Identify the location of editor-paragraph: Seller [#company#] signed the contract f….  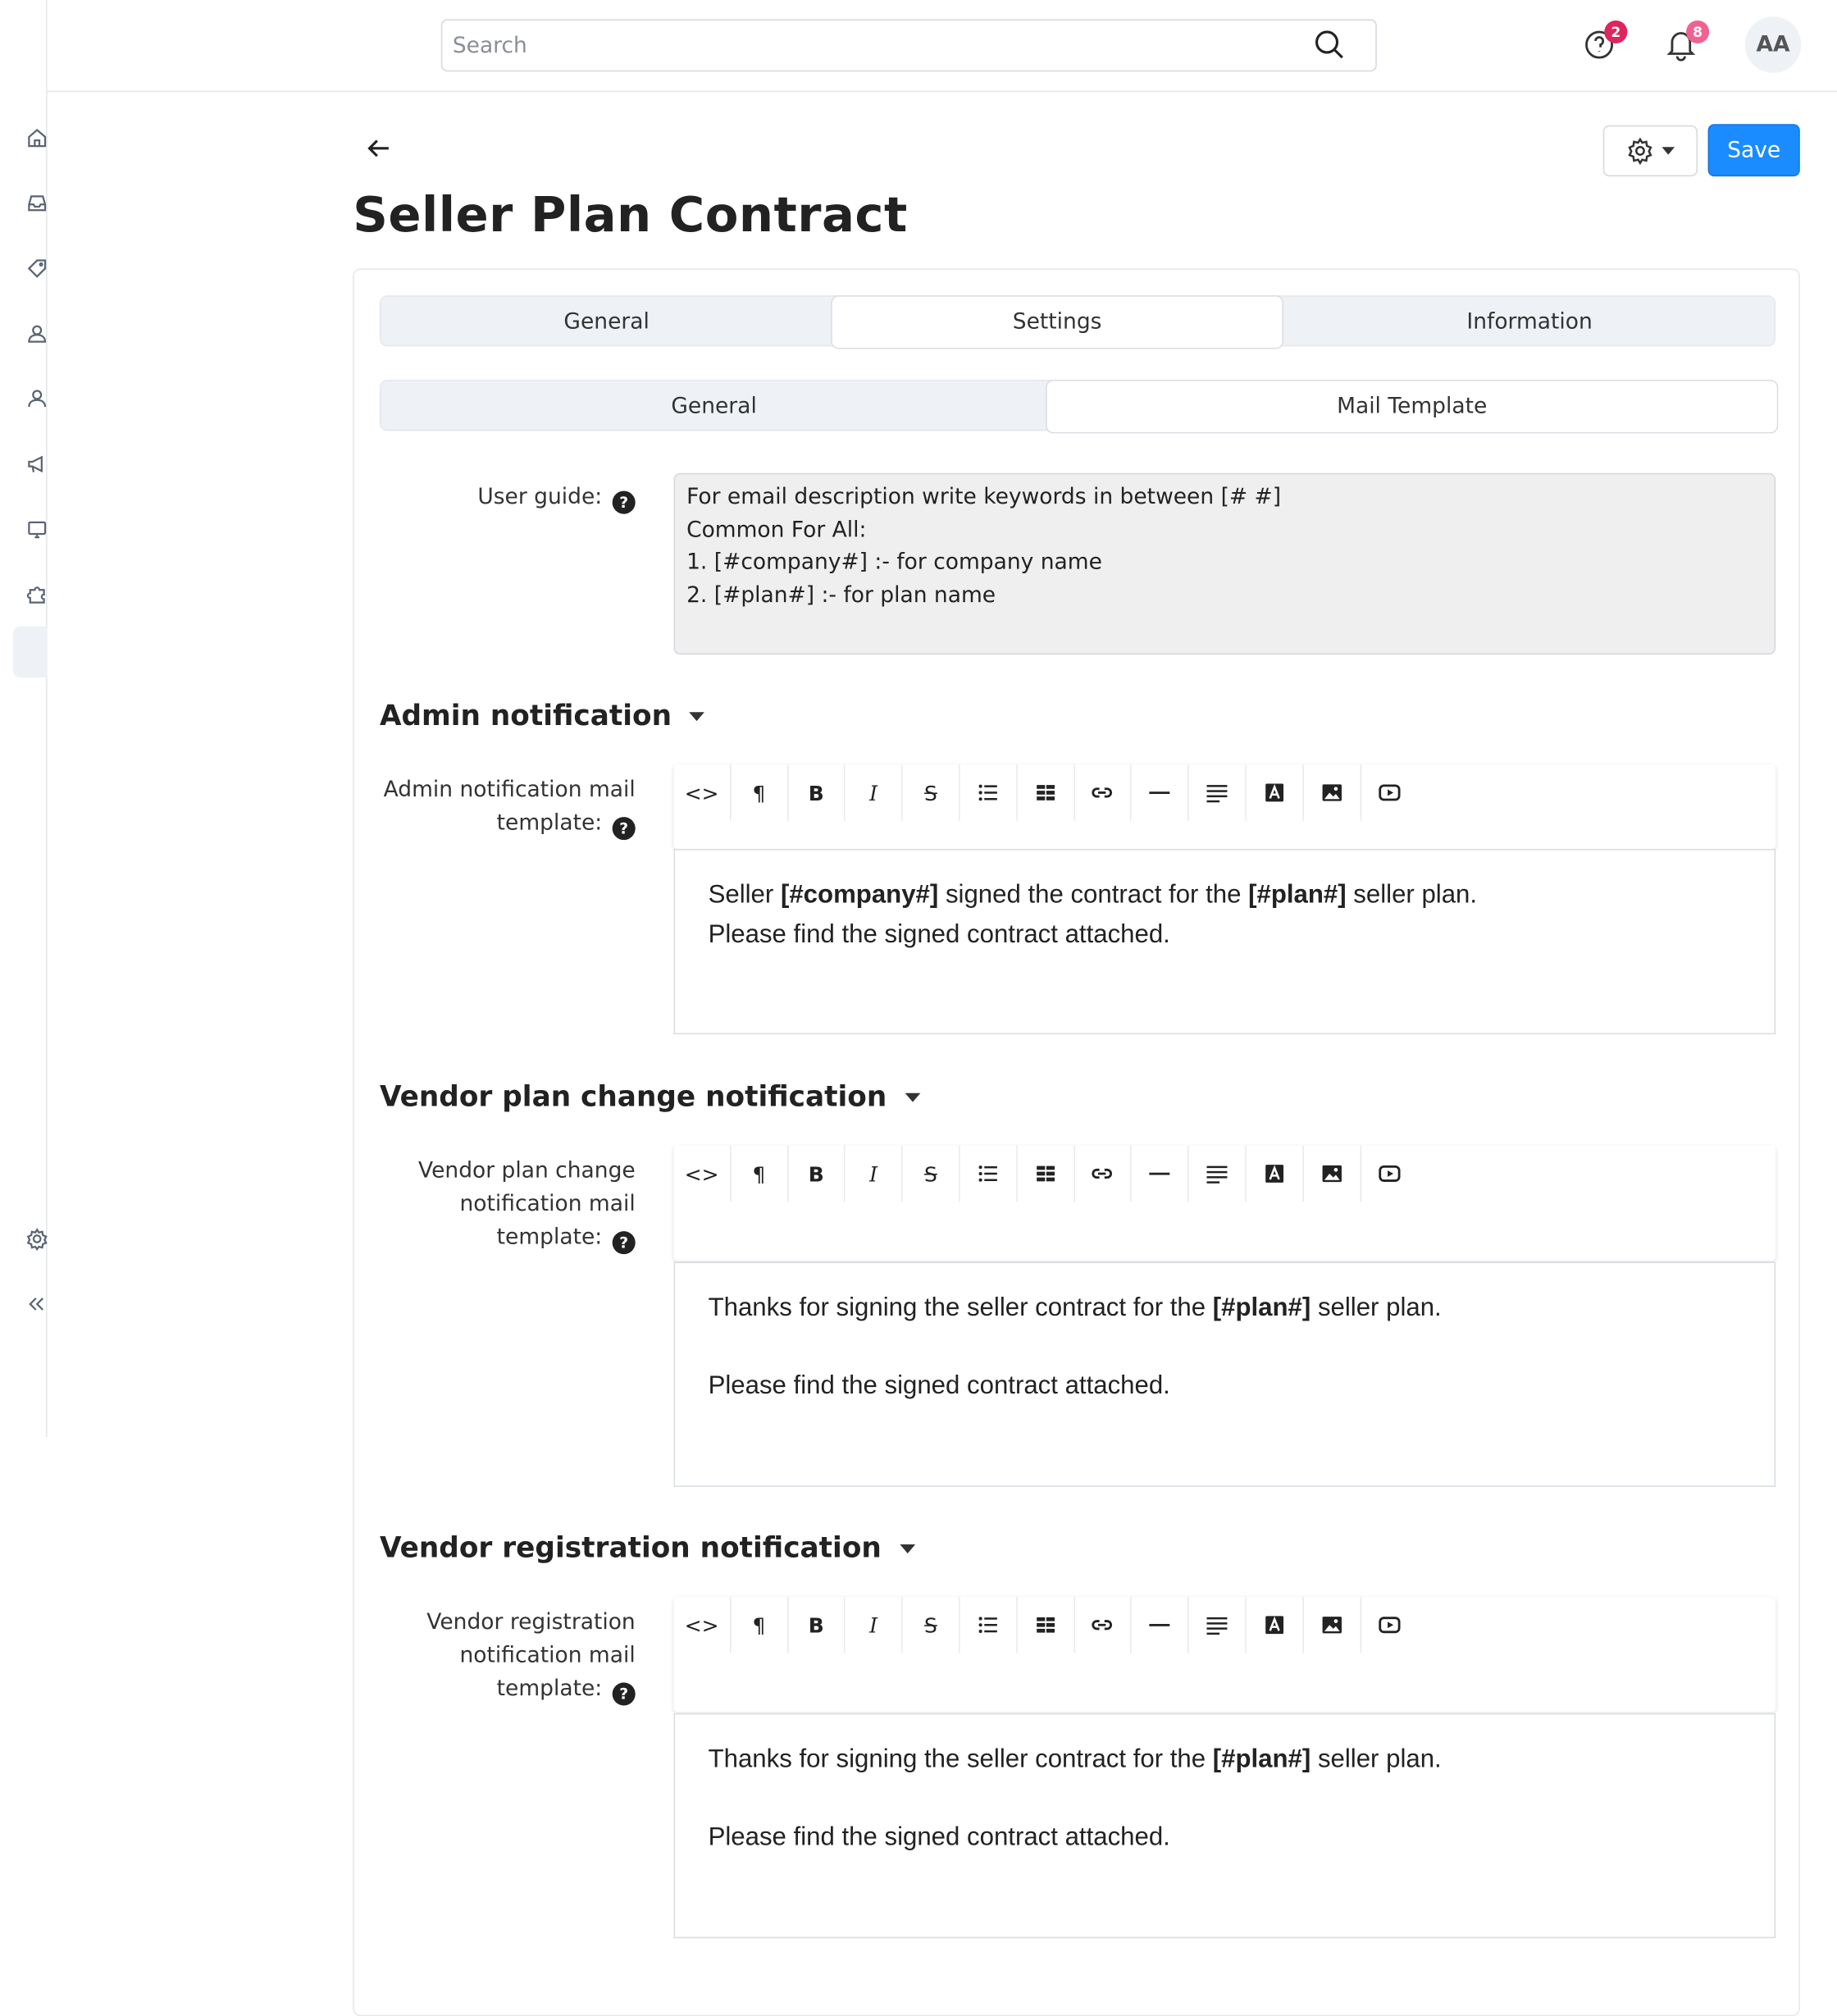
(1226, 896).